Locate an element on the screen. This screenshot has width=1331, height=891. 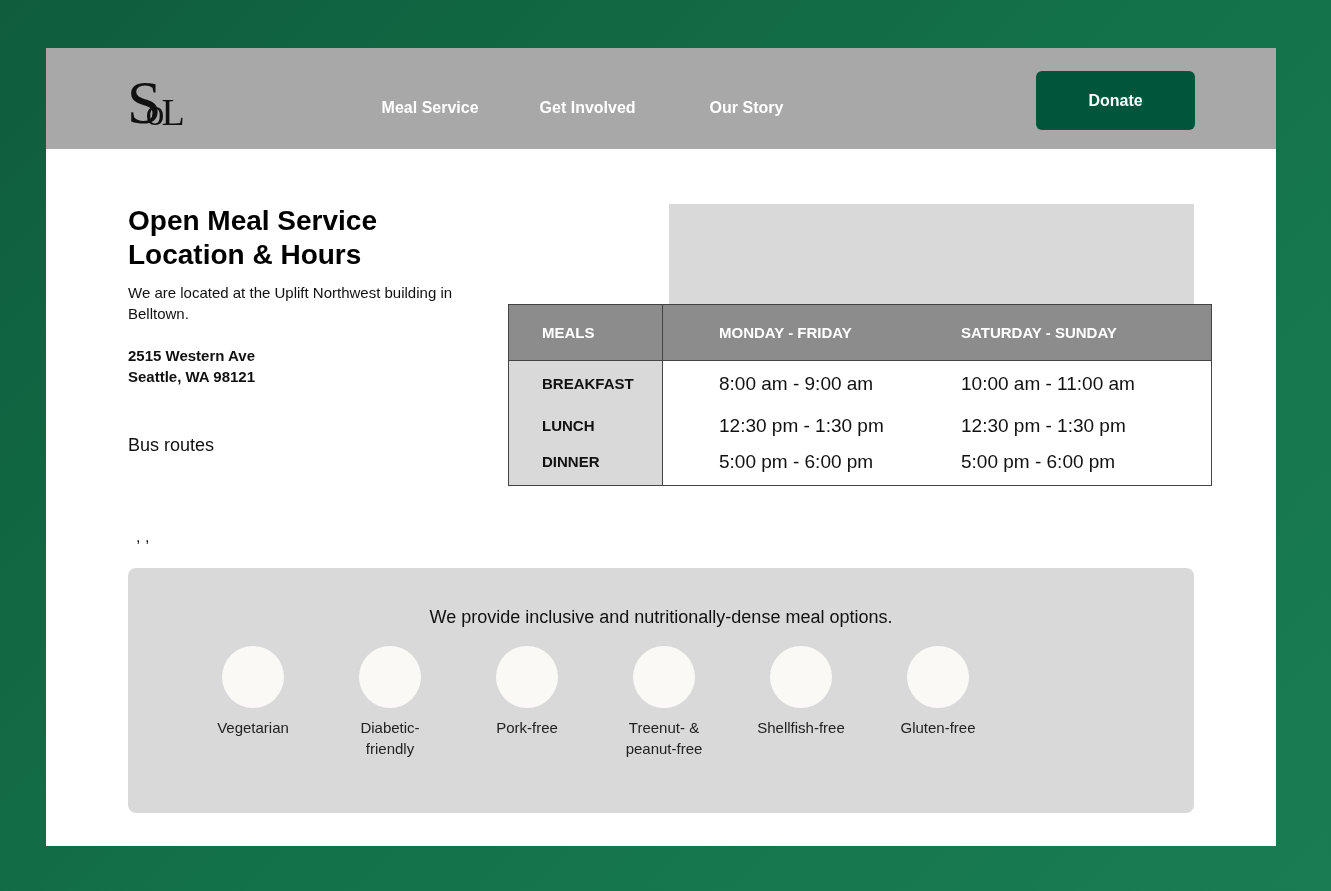
tagline-text: We provide inclusive and nutritionally-dense meal options. is located at coordinates (661, 617).